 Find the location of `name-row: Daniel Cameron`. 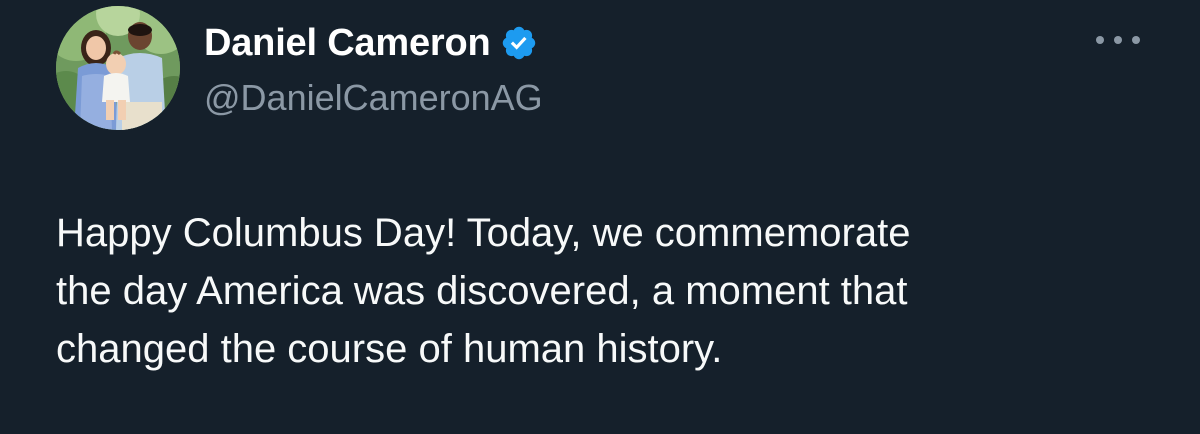

name-row: Daniel Cameron is located at coordinates (373, 43).